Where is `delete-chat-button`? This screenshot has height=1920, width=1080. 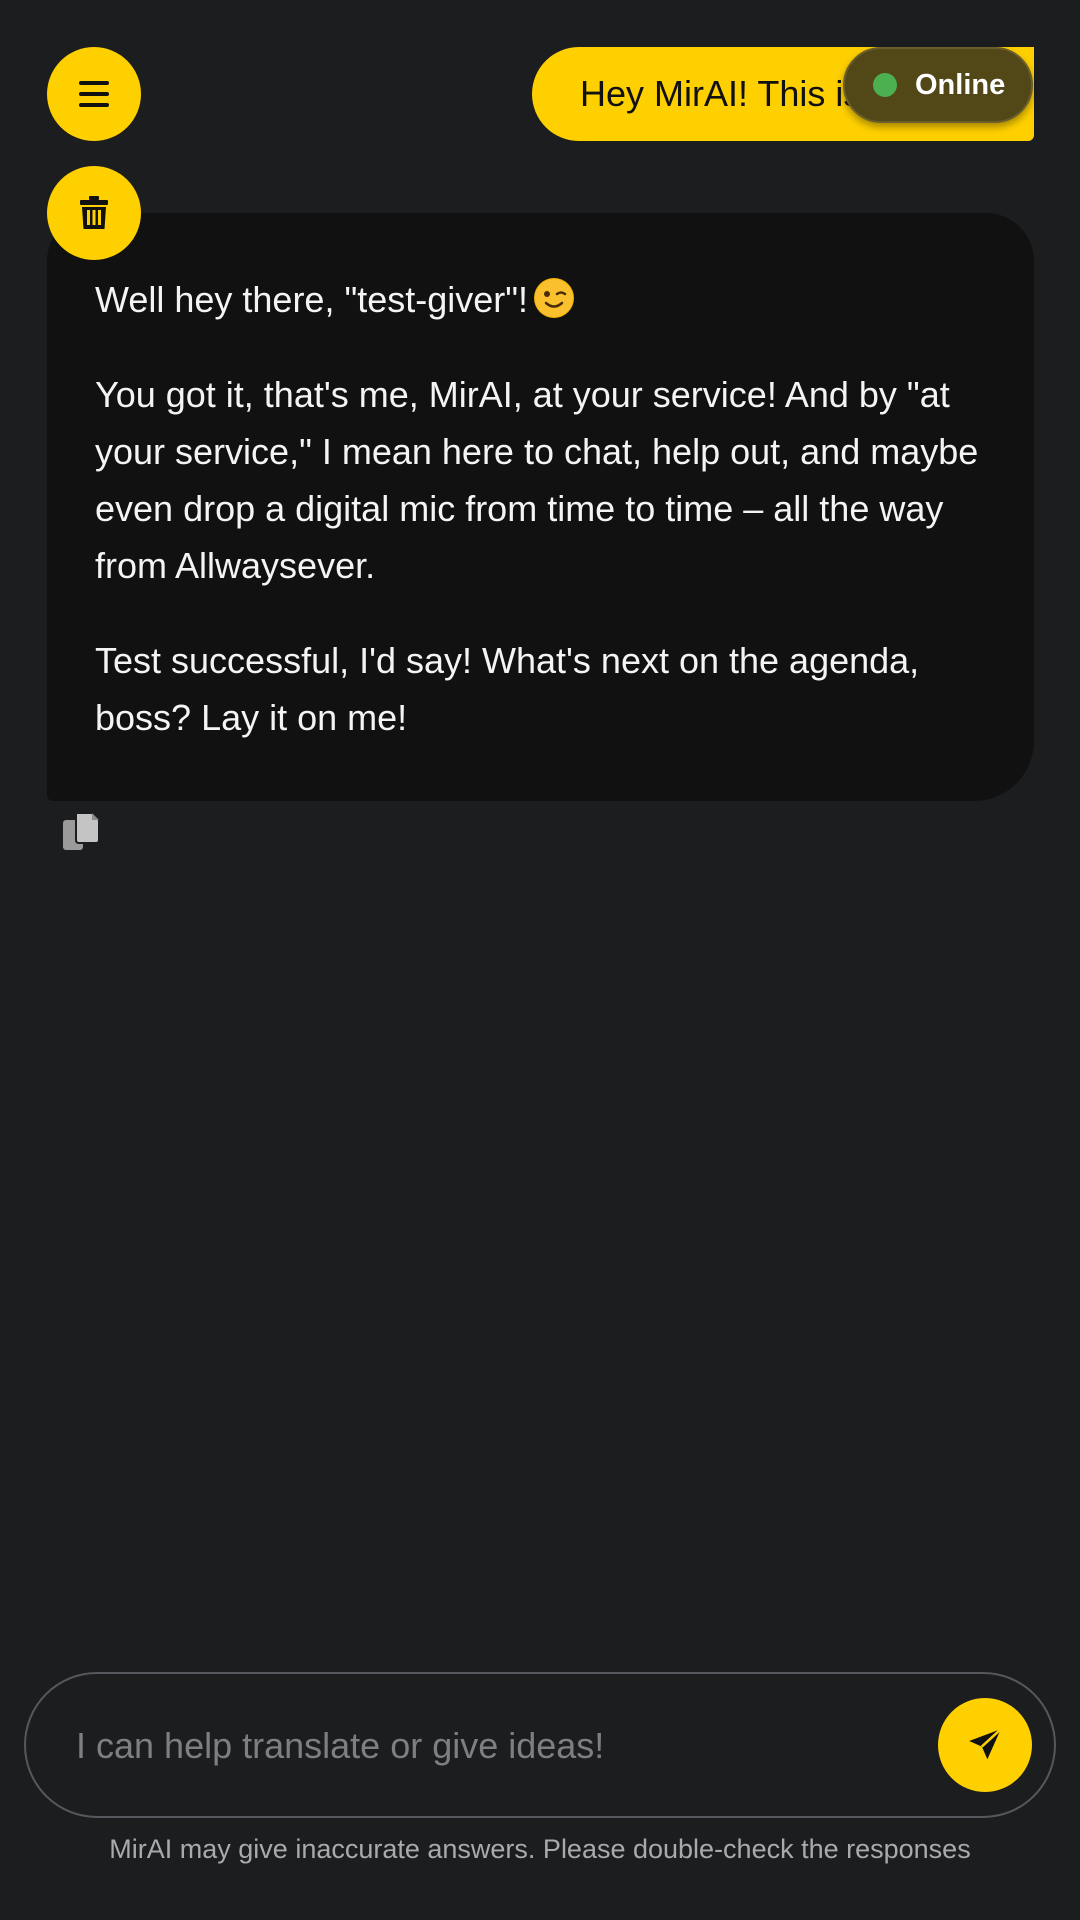 delete-chat-button is located at coordinates (94, 213).